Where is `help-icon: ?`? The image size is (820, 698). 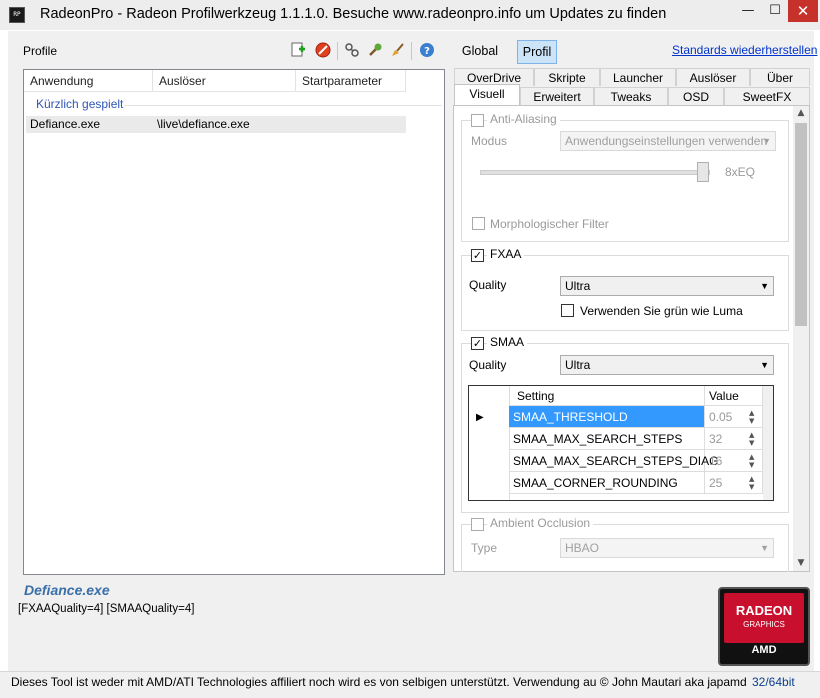 help-icon: ? is located at coordinates (427, 51).